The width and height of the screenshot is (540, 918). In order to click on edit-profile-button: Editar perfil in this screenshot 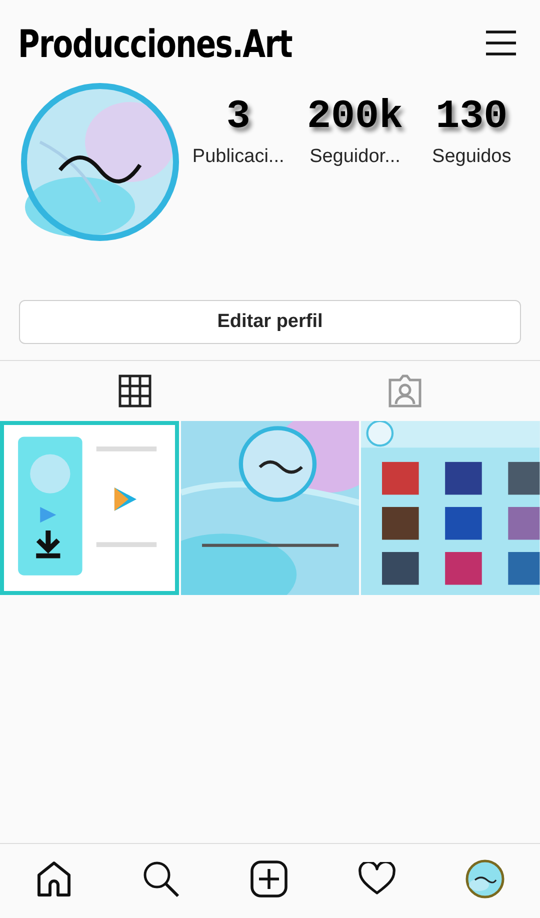, I will do `click(270, 322)`.